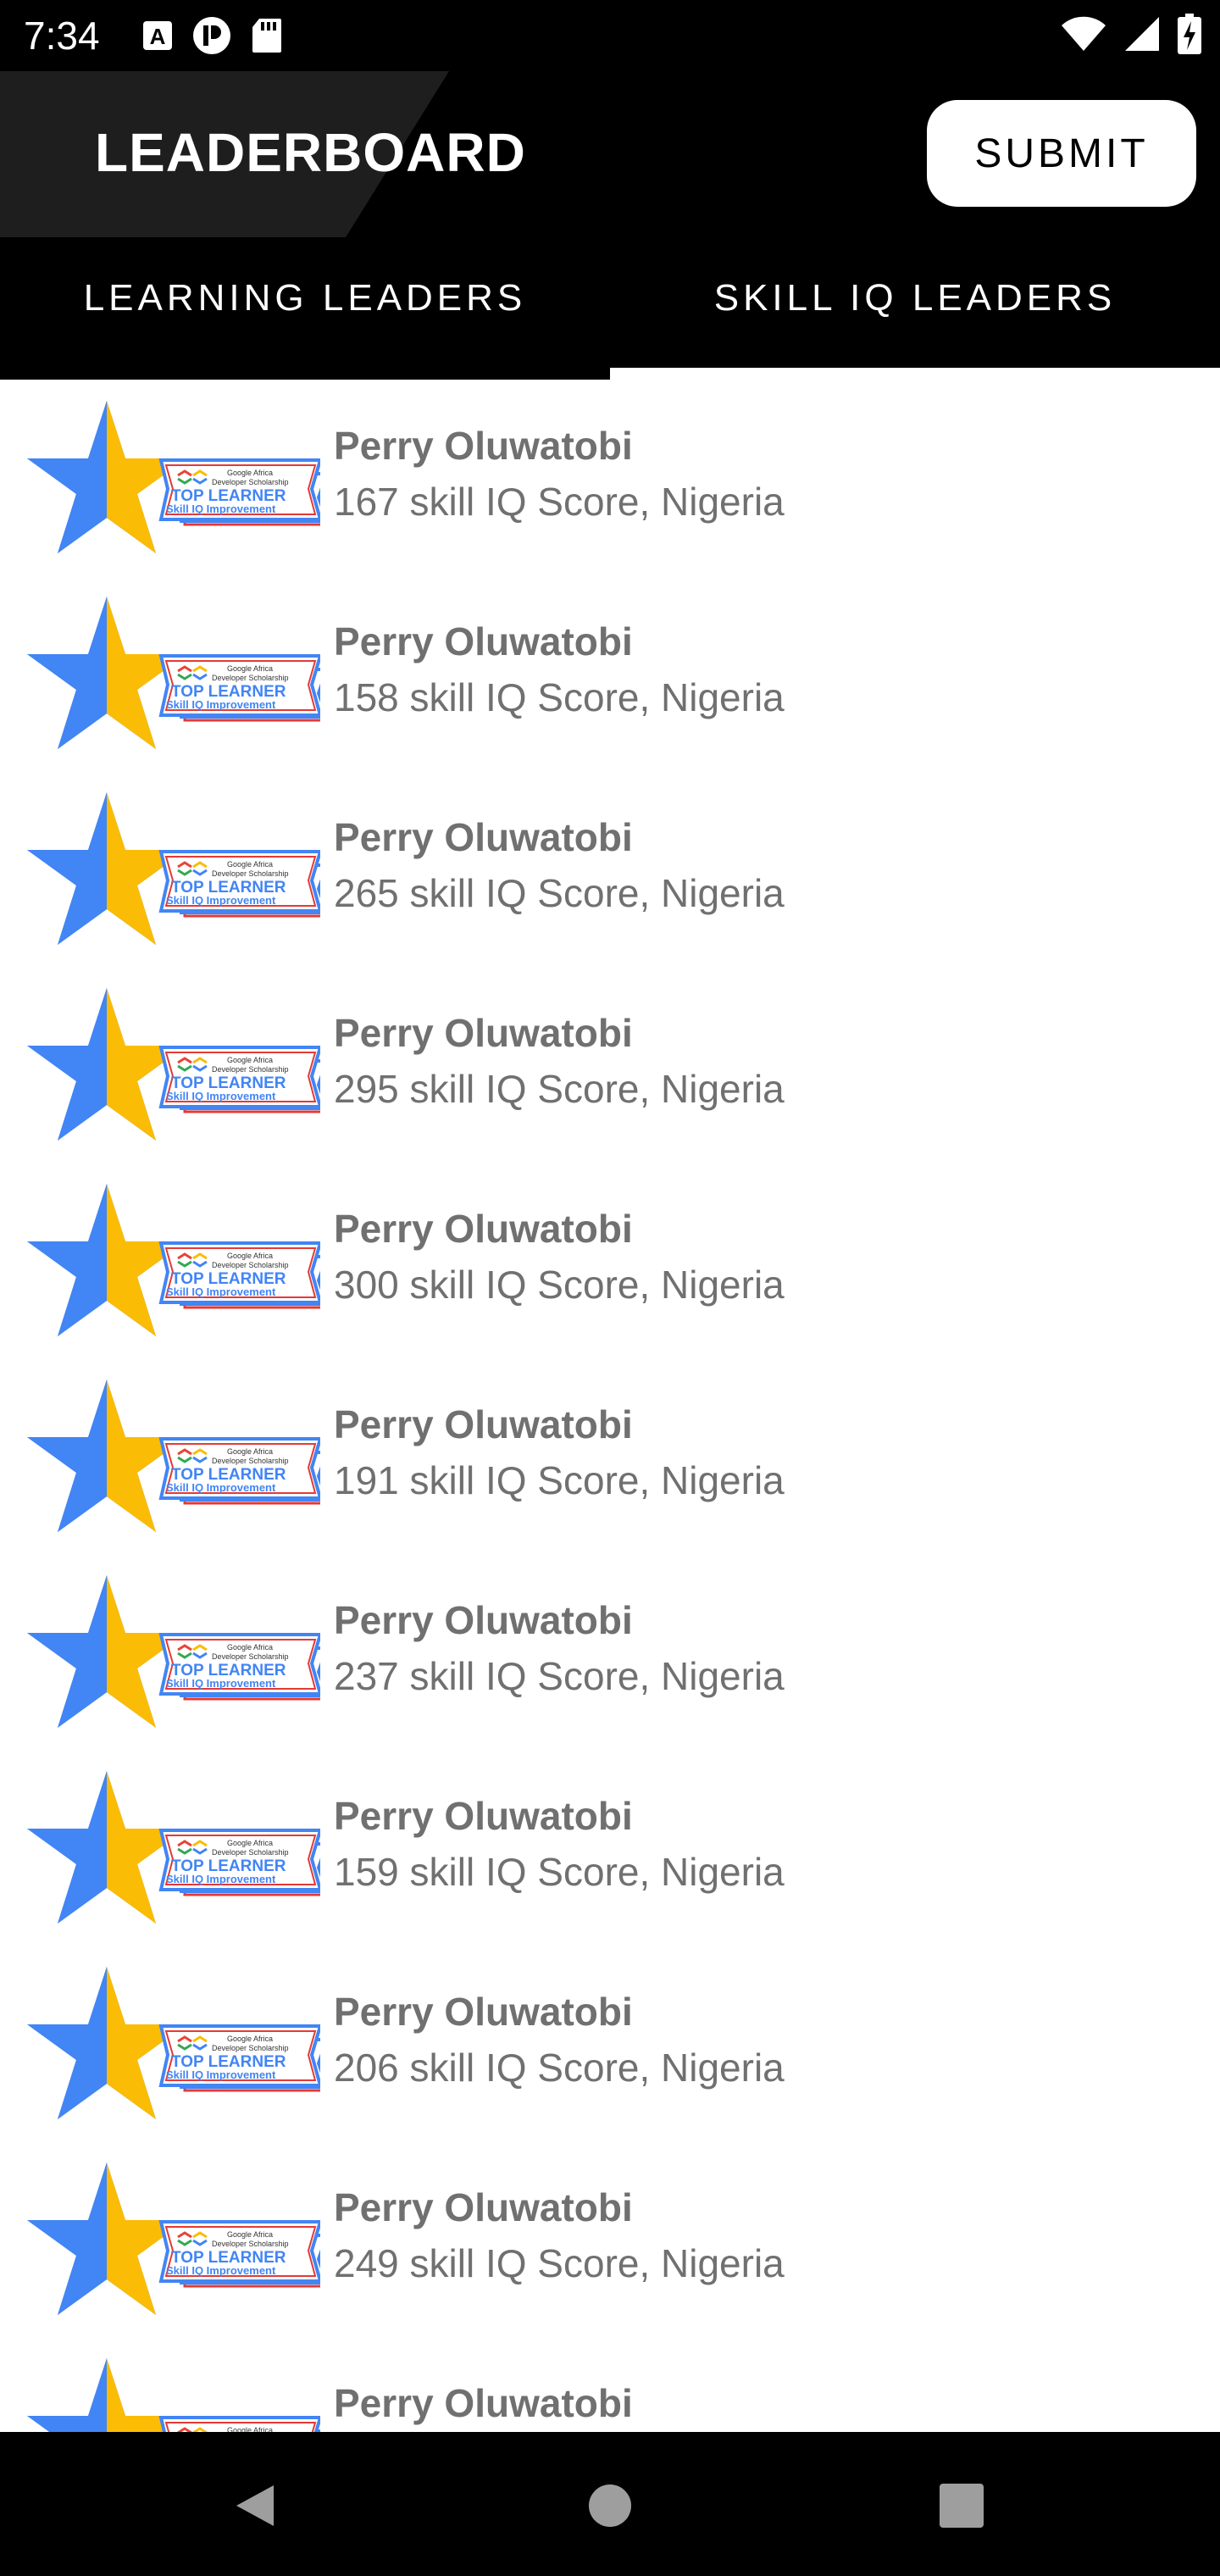  What do you see at coordinates (255, 2506) in the screenshot?
I see `back-button` at bounding box center [255, 2506].